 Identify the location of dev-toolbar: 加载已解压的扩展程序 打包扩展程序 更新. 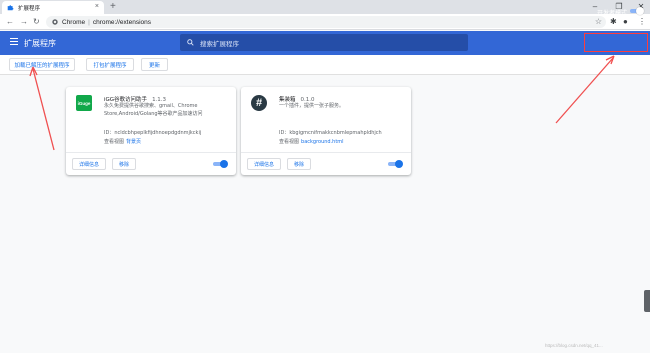
(325, 65).